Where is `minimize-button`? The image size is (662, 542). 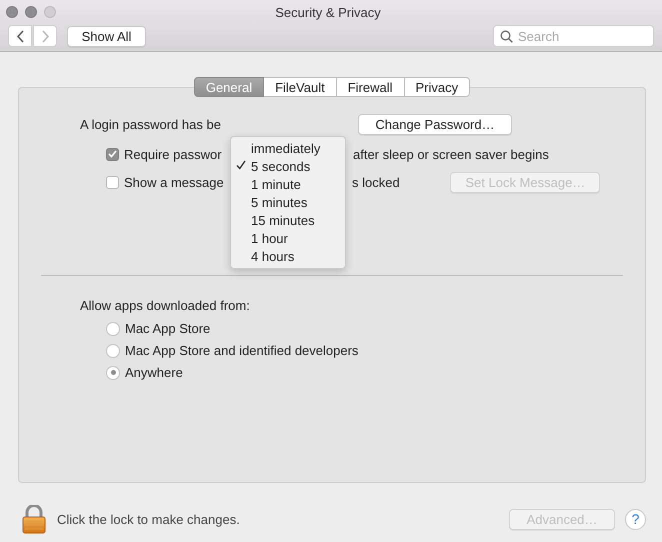
minimize-button is located at coordinates (31, 12).